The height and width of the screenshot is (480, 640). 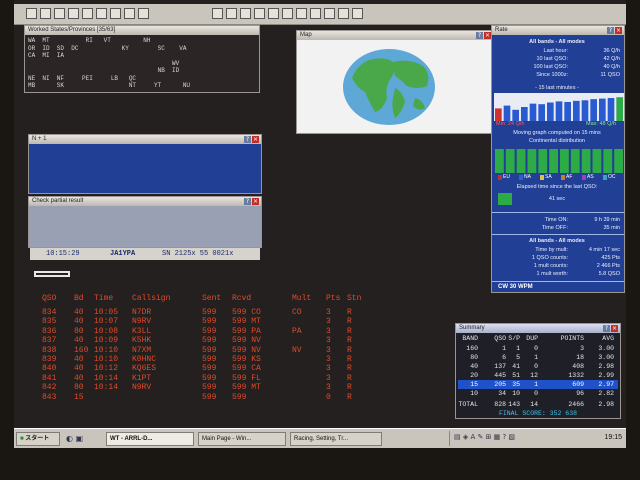 I want to click on log-col-header: Callsign, so click(x=151, y=298).